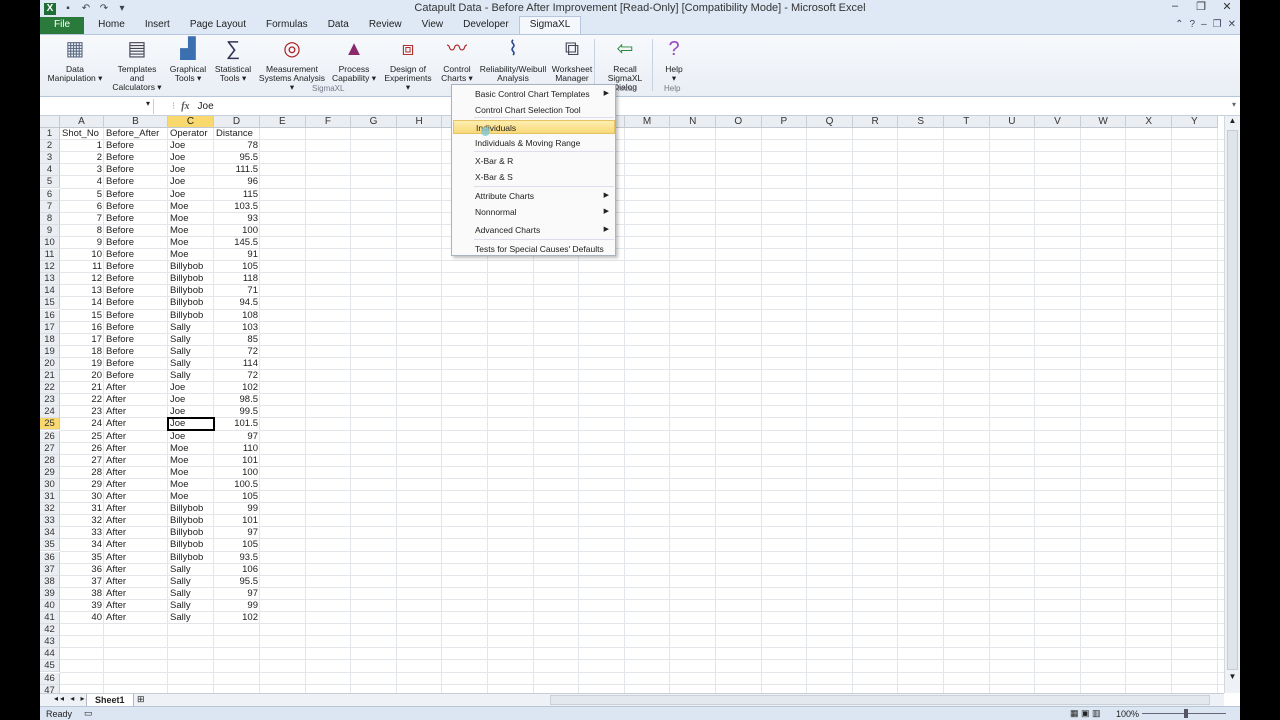  I want to click on menu-item-control-chart-selection-tool: Control Chart Selection Tool, so click(544, 110).